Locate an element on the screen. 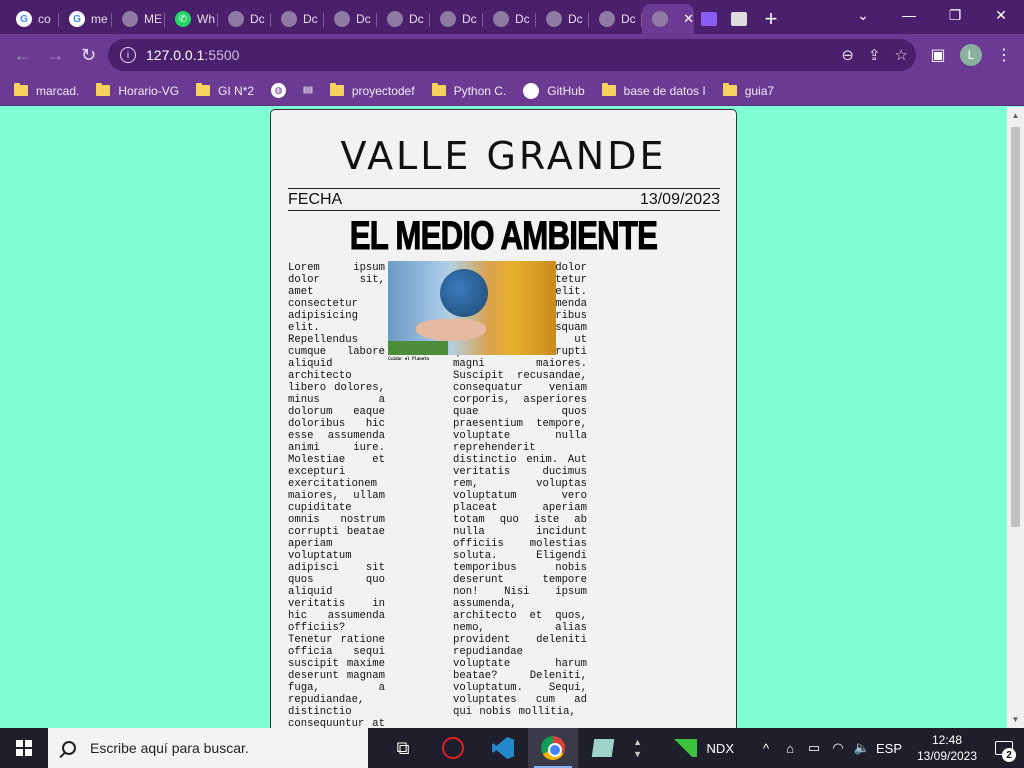 The height and width of the screenshot is (768, 1024). taskbar-app-red is located at coordinates (453, 748).